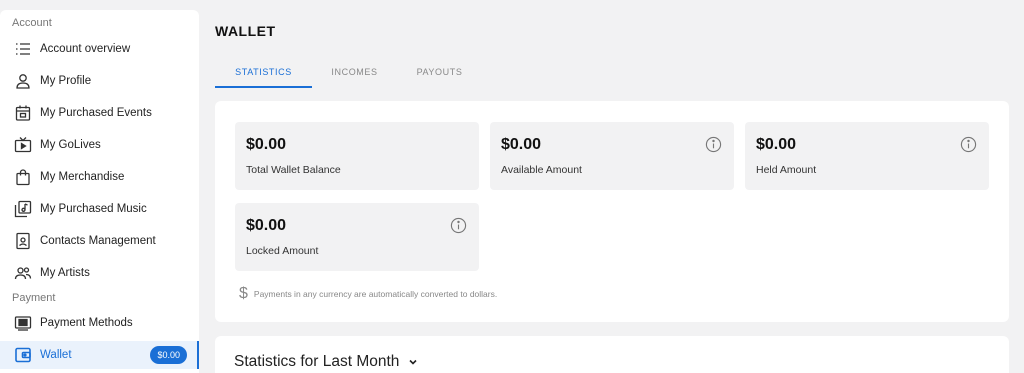 This screenshot has width=1024, height=373. Describe the element at coordinates (245, 31) in the screenshot. I see `page-title: WALLET` at that location.